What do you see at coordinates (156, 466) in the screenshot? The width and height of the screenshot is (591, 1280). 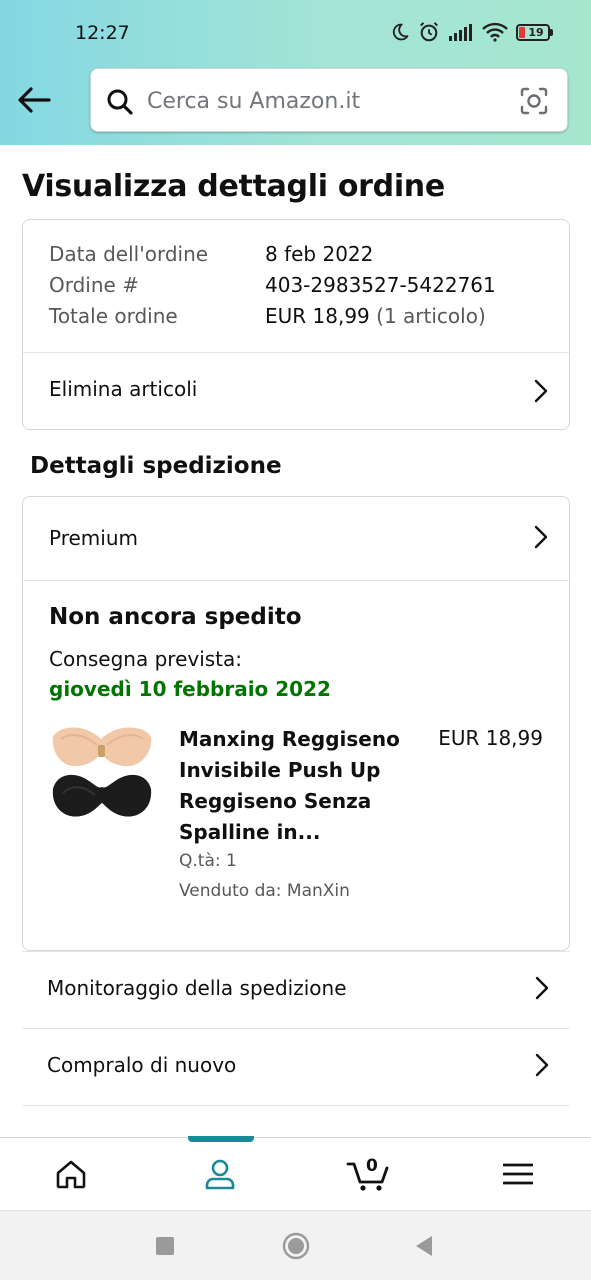 I see `shipping-section-title: Dettagli spedizione` at bounding box center [156, 466].